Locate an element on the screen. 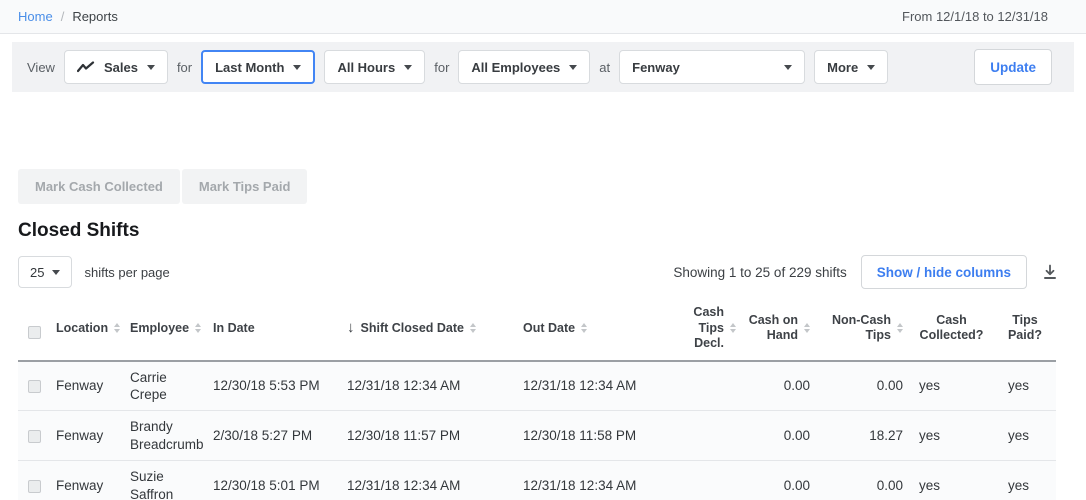 Image resolution: width=1086 pixels, height=500 pixels. column-header-non-cash-tips: Non-Cash Tips is located at coordinates (862, 332).